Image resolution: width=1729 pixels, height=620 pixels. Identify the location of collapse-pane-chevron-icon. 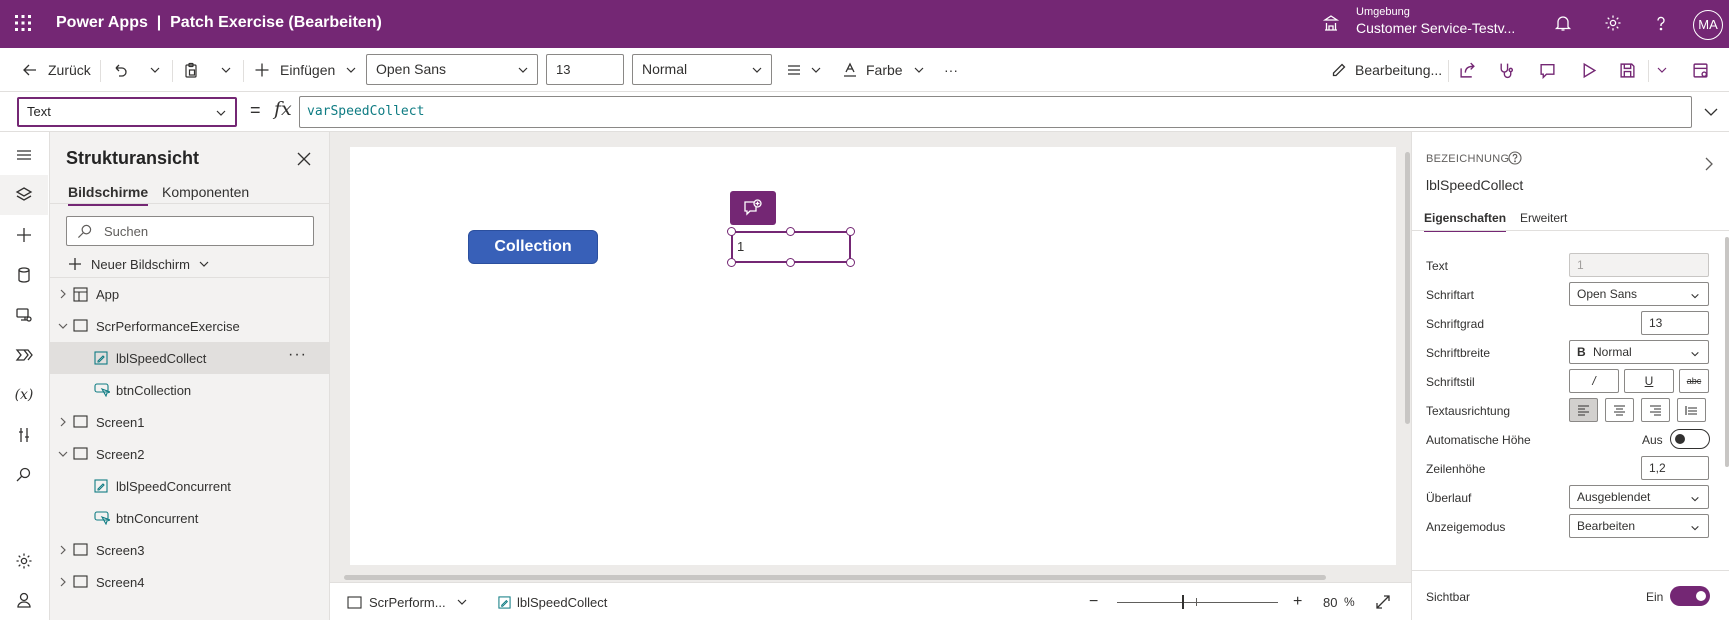
(1709, 164).